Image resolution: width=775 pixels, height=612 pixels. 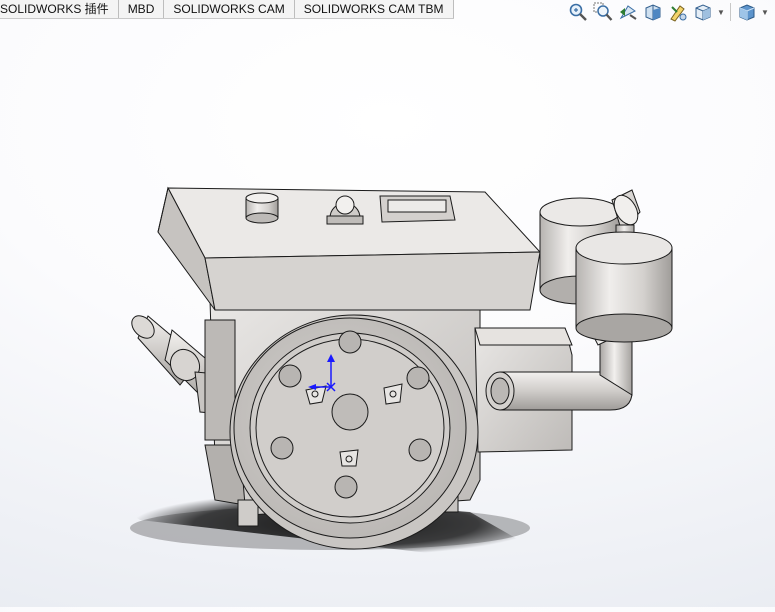 What do you see at coordinates (354, 432) in the screenshot?
I see `flywheel` at bounding box center [354, 432].